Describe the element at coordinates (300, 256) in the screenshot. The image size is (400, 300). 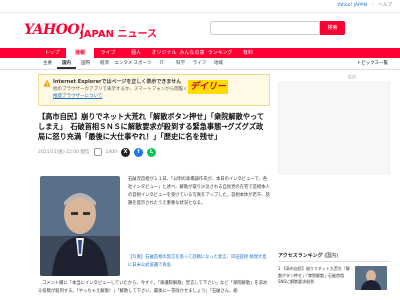
I see `ranking-title-text: アクセスランキング` at that location.